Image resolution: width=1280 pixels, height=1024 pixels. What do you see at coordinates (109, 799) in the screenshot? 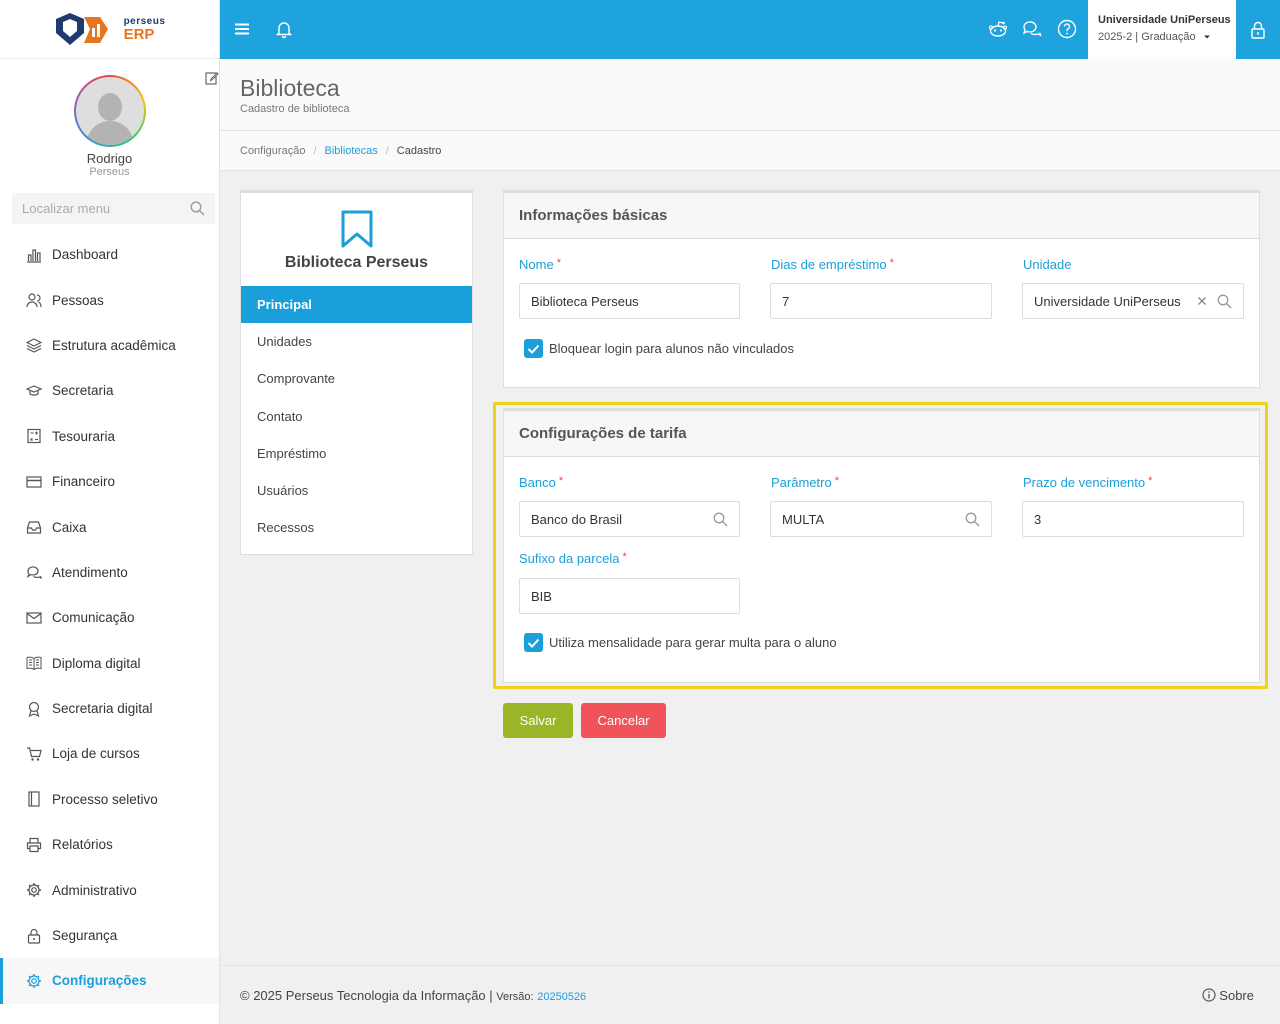
I see `sidebar-item-processo-seletivo: Processo seletivo` at bounding box center [109, 799].